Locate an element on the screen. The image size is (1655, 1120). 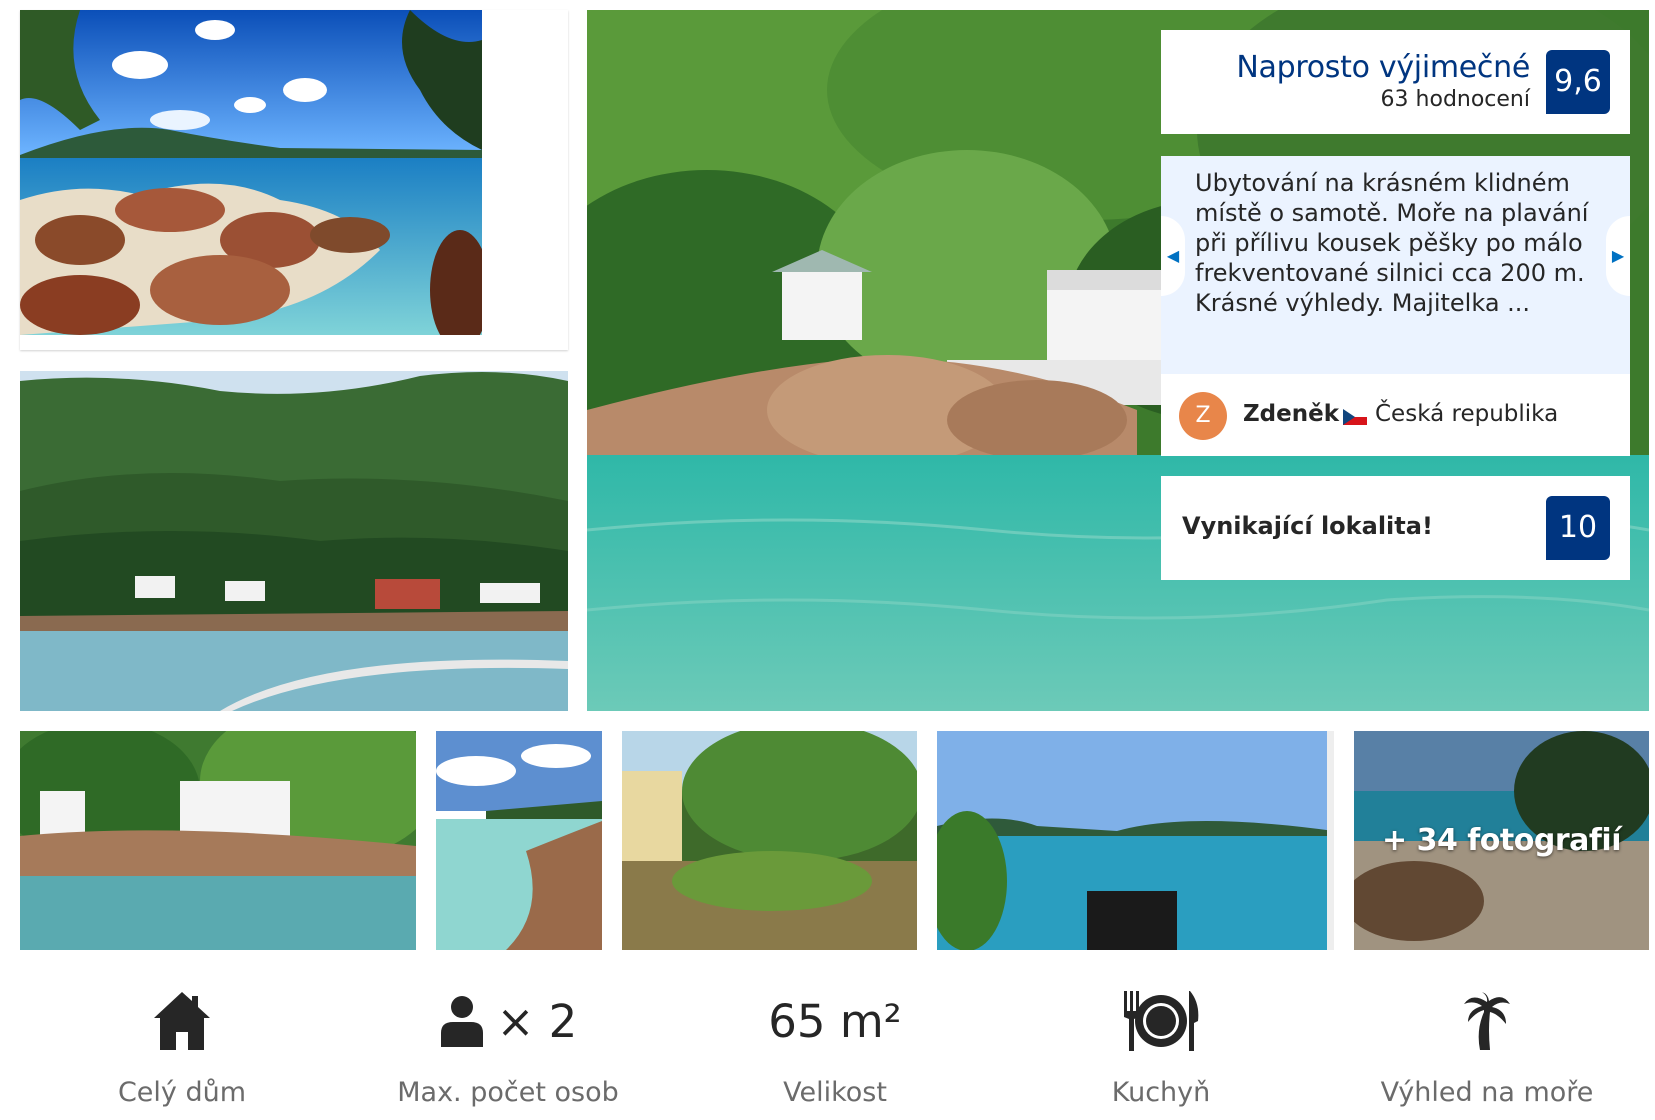
facility-label: Výhled na moře is located at coordinates (1487, 1092).